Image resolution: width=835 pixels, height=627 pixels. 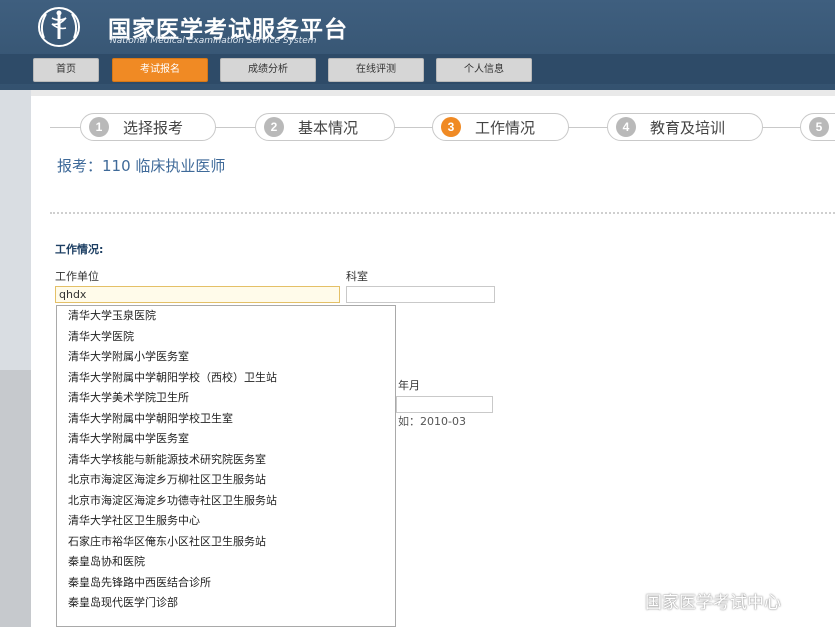 I want to click on date-format-hint: 如：2010-03, so click(x=432, y=421).